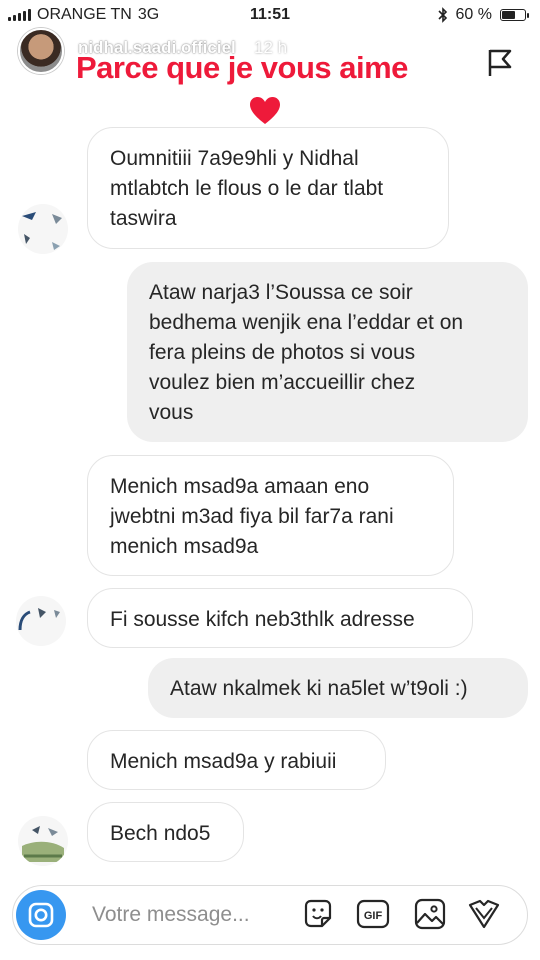 The height and width of the screenshot is (960, 540). I want to click on sticker-icon, so click(318, 914).